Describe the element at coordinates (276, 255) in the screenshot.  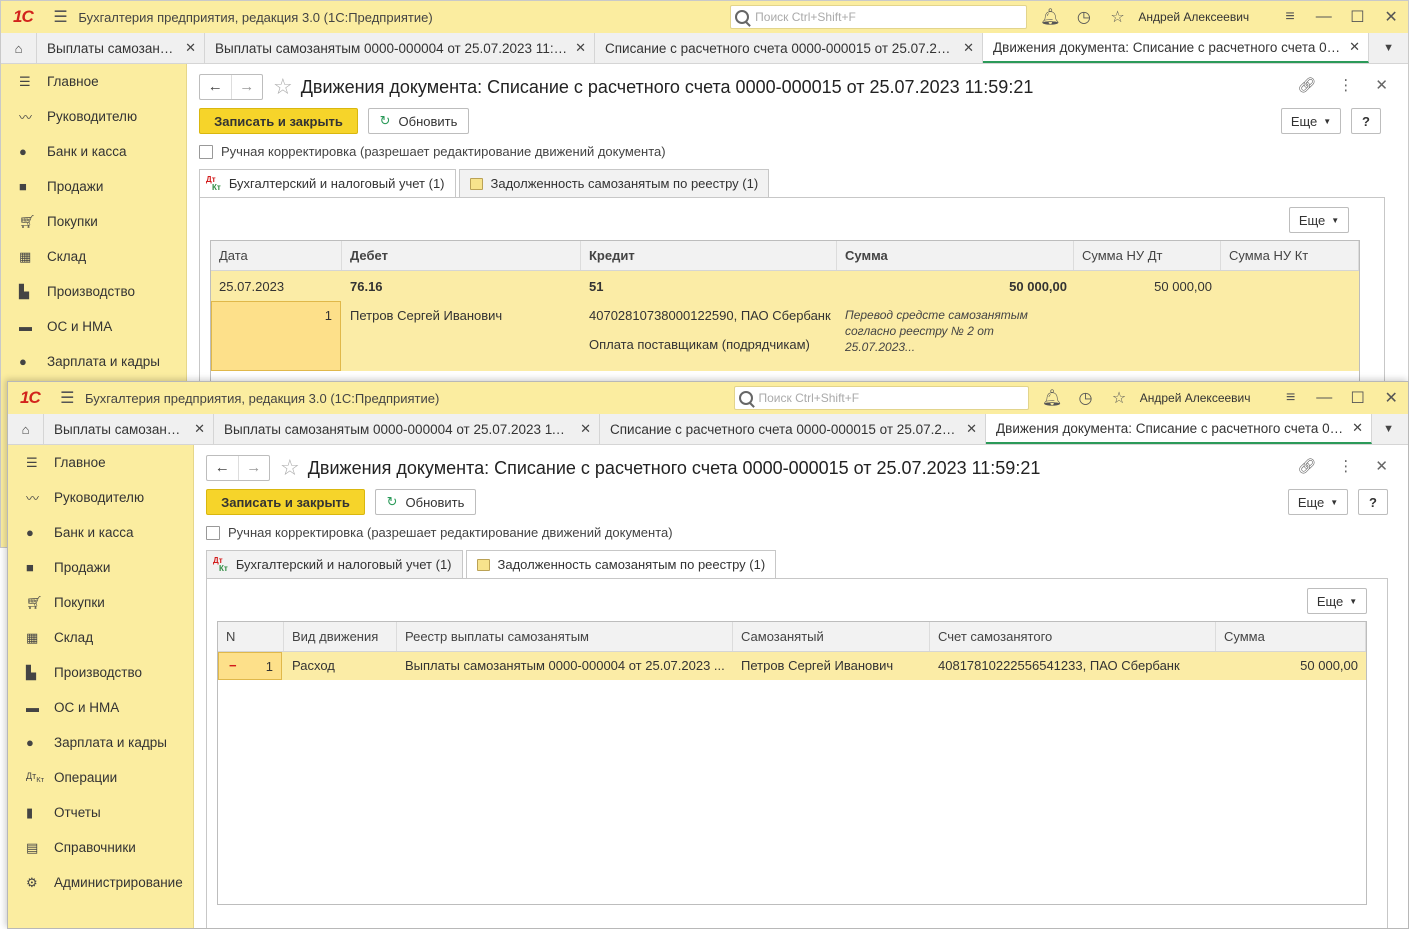
I see `col-date: Дата` at that location.